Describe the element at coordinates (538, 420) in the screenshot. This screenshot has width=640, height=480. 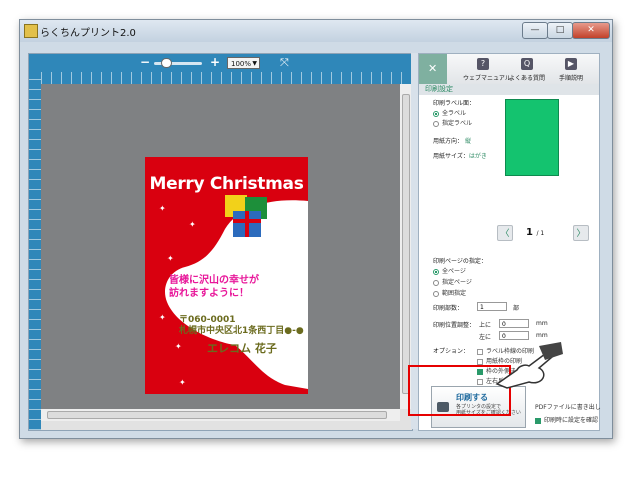
I see `checkbox-checked-icon` at that location.